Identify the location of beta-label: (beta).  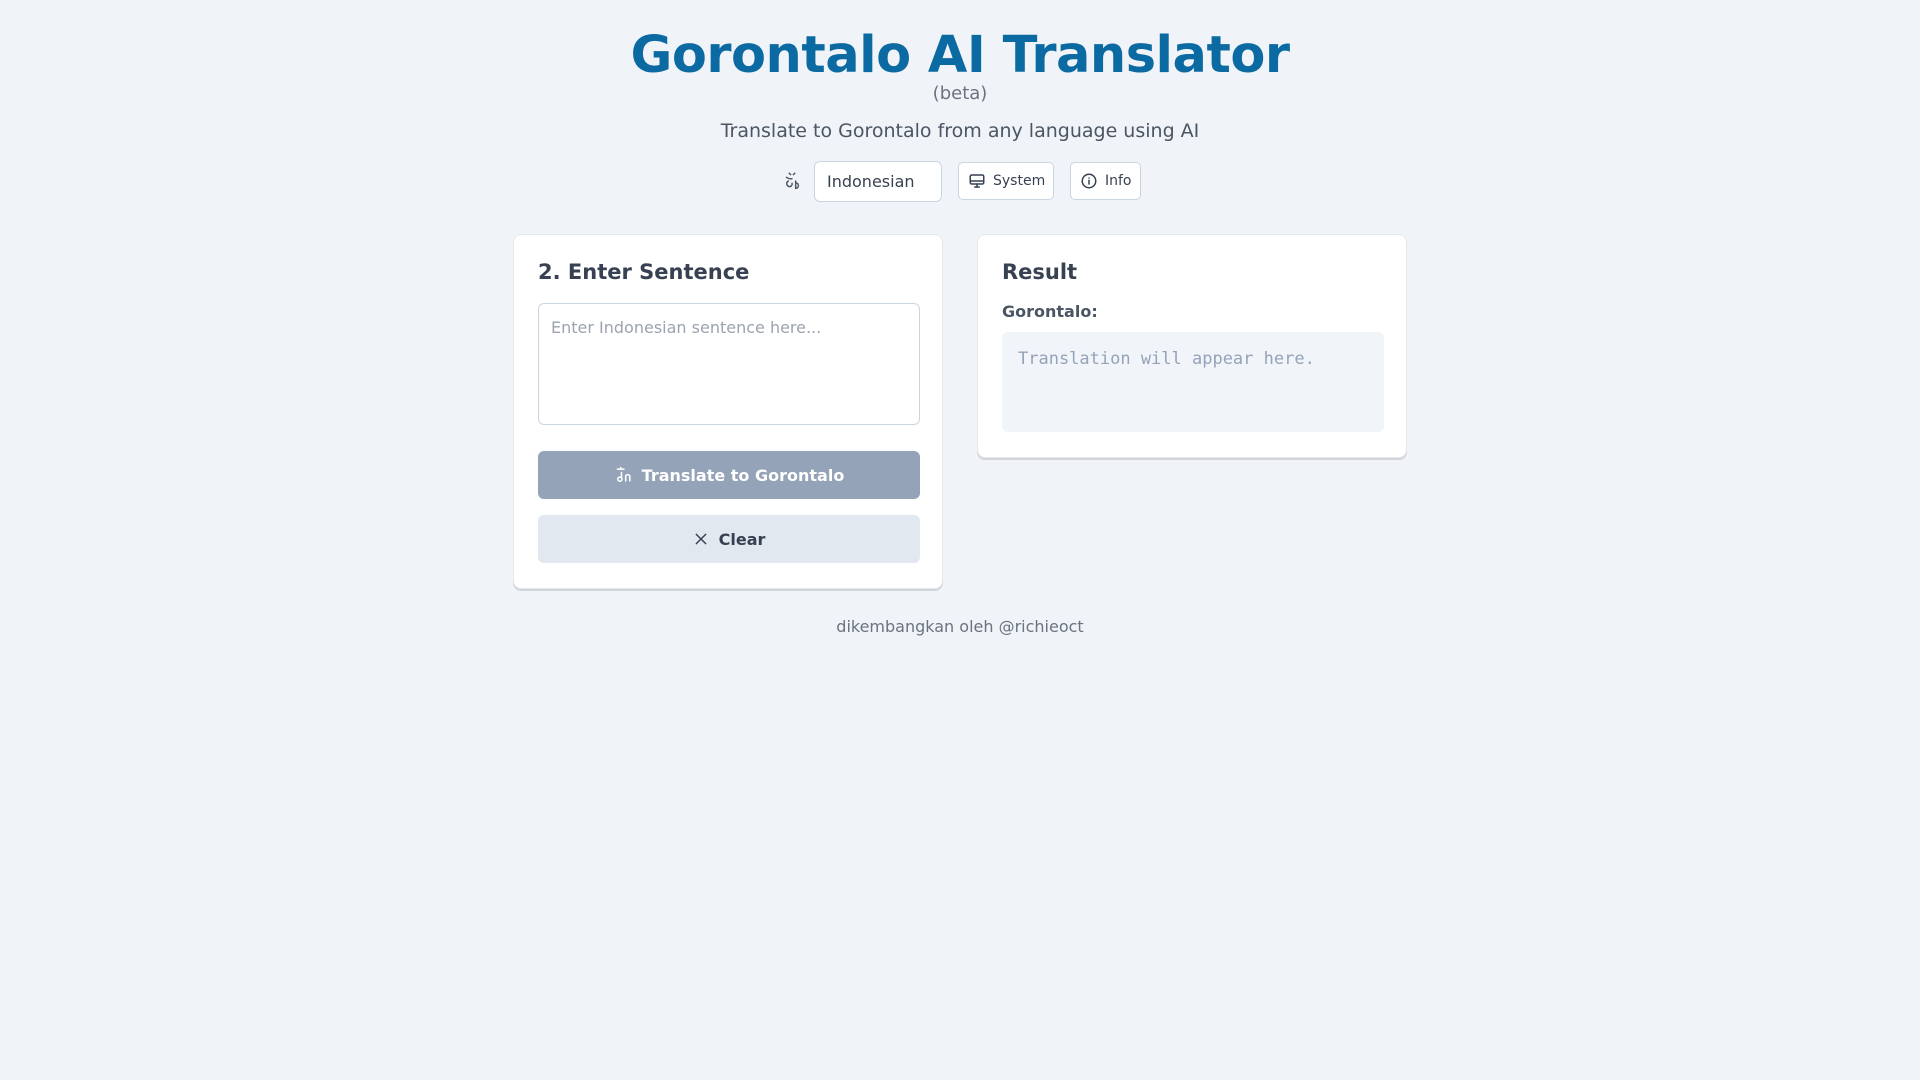
(960, 93).